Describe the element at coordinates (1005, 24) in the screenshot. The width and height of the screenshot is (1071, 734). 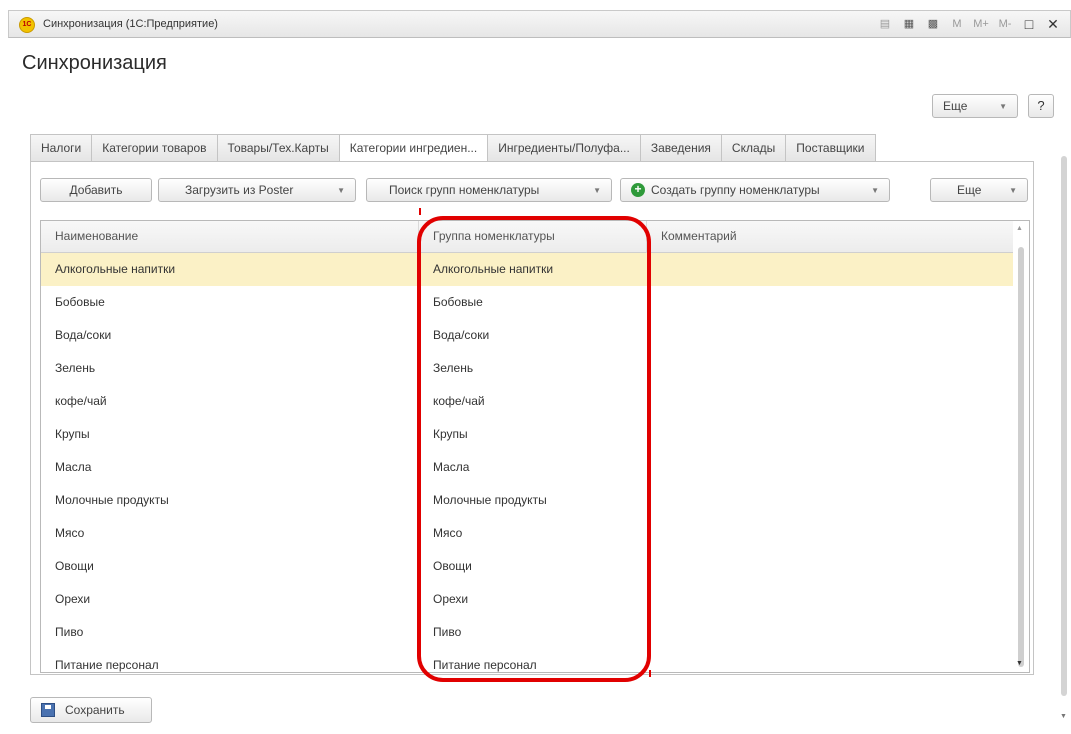
I see `memory-minus-button: M-` at that location.